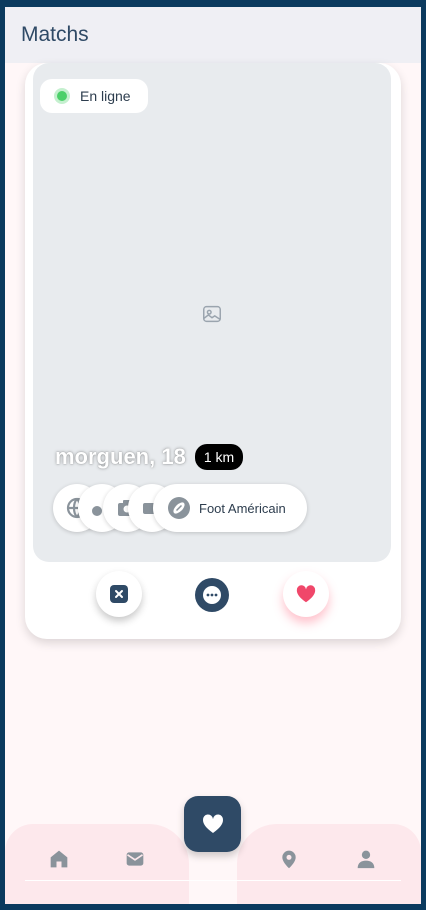 The image size is (426, 910). Describe the element at coordinates (135, 859) in the screenshot. I see `mail-icon` at that location.